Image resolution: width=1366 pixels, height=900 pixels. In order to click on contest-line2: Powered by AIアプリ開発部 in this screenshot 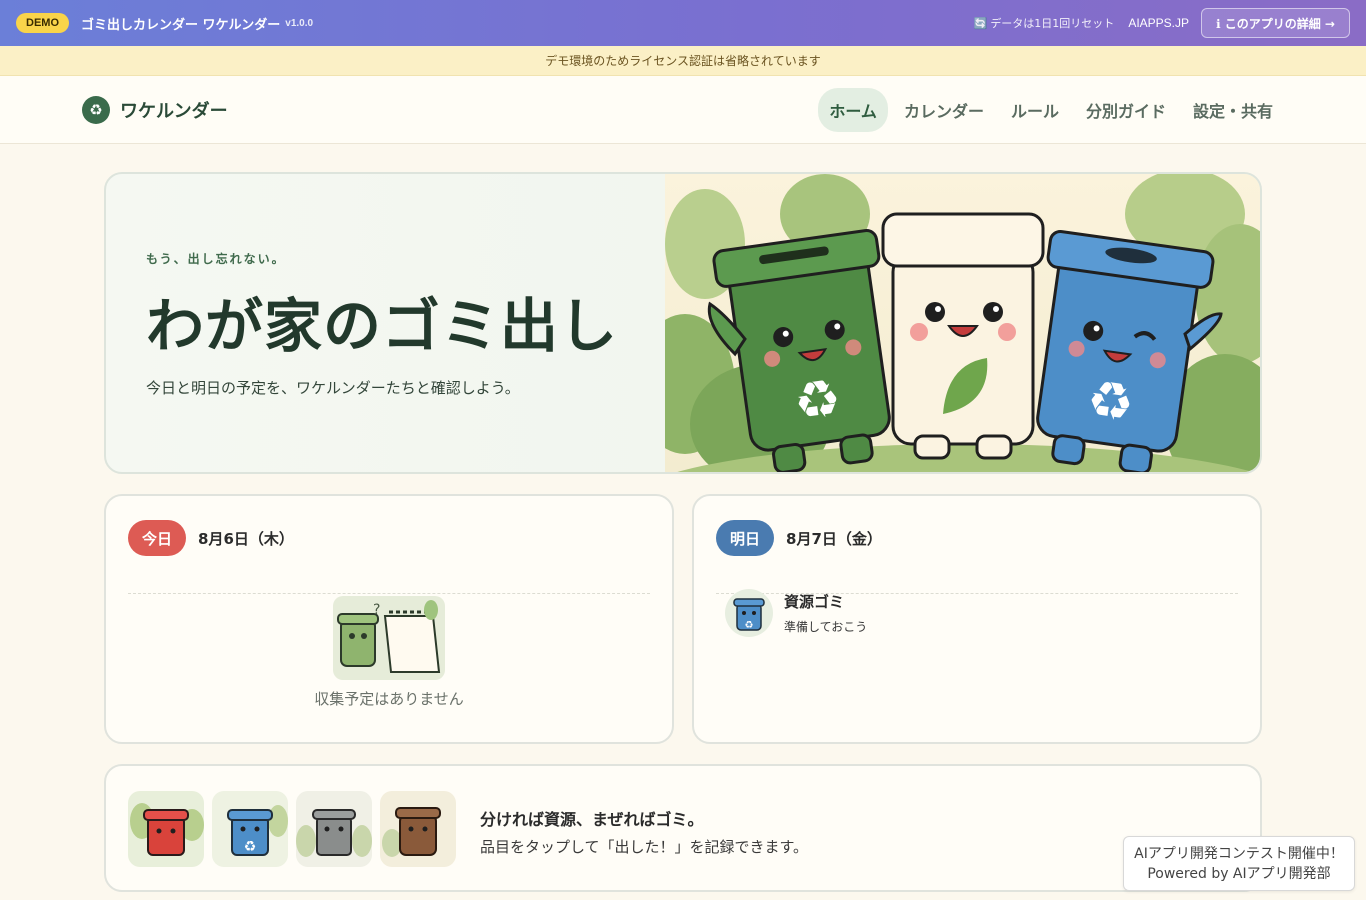, I will do `click(1239, 874)`.